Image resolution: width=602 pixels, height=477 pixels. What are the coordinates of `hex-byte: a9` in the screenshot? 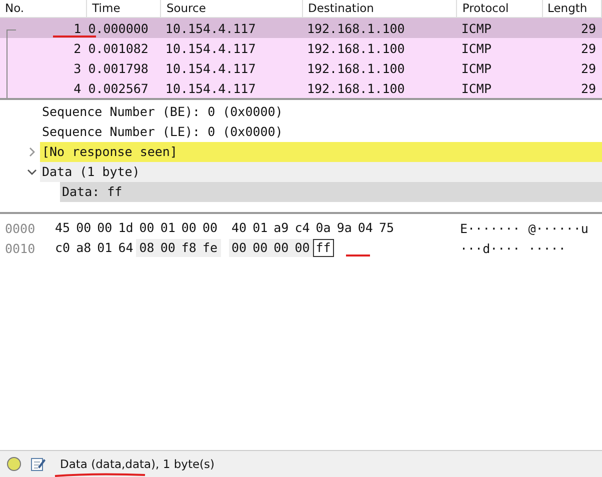 It's located at (281, 228).